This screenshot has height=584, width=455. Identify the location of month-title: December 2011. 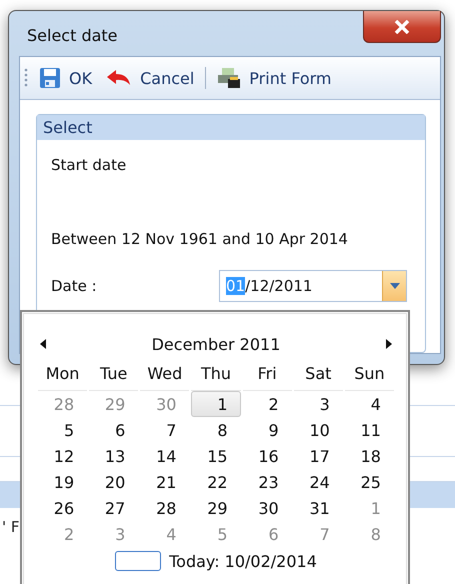
(216, 344).